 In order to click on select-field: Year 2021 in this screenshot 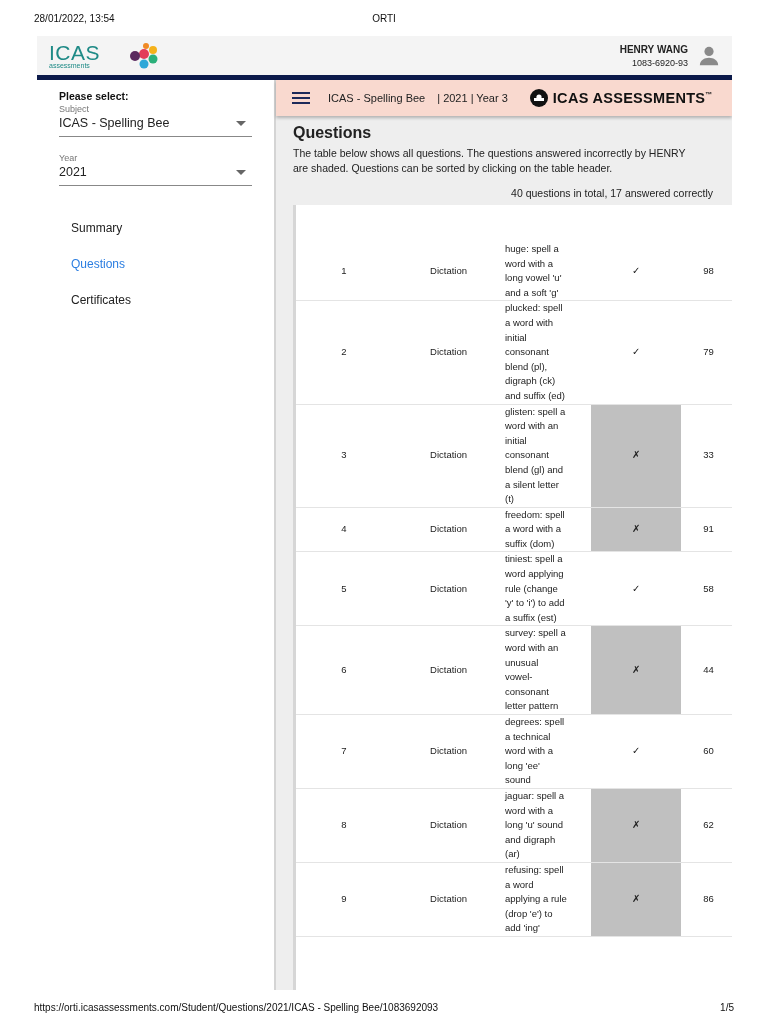, I will do `click(155, 169)`.